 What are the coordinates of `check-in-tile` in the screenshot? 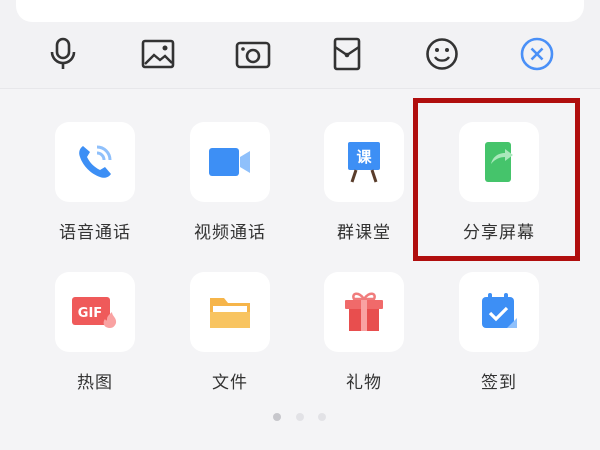 It's located at (499, 312).